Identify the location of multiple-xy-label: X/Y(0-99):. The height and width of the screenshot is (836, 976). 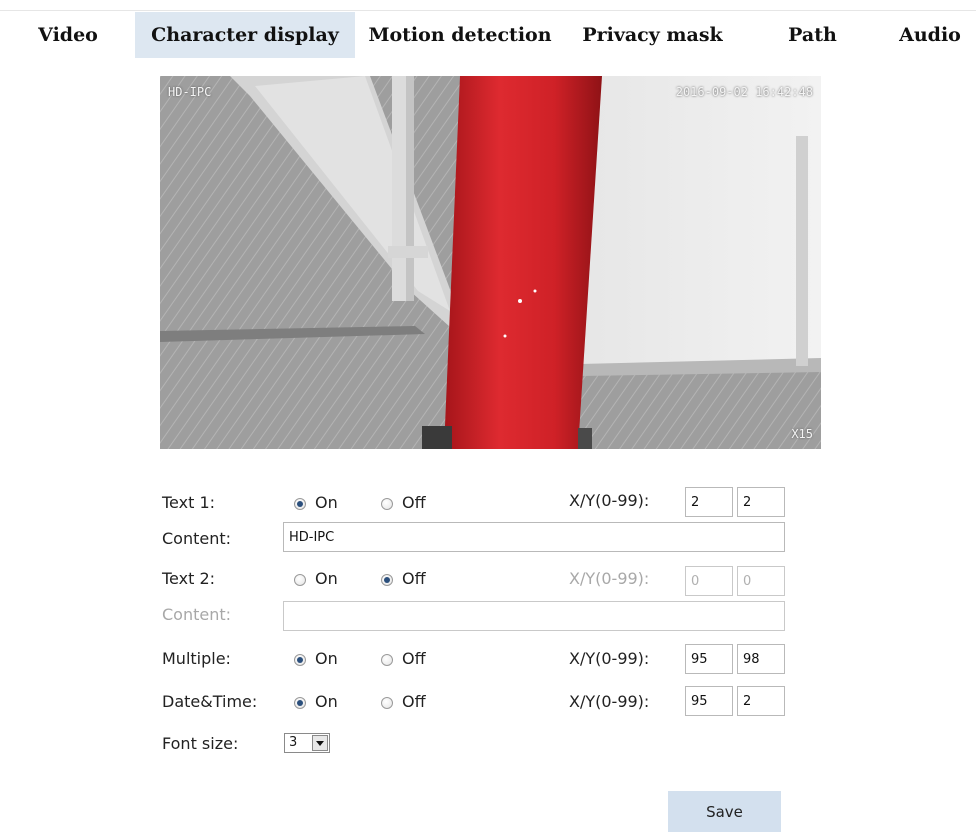
(609, 658).